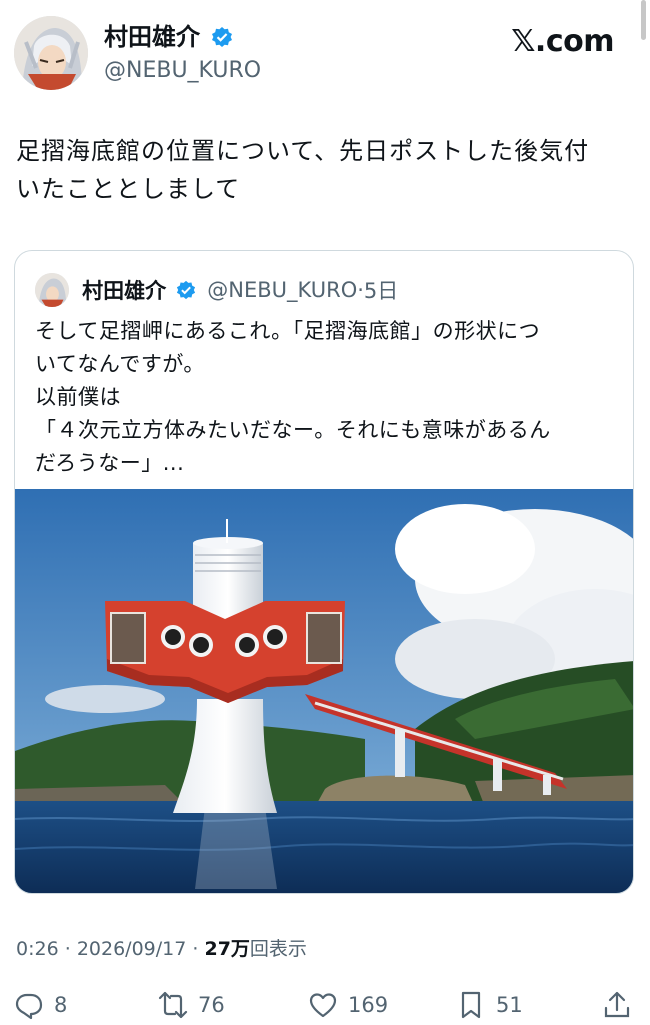 This screenshot has width=650, height=1025. I want to click on view-count-label: 回表示, so click(278, 949).